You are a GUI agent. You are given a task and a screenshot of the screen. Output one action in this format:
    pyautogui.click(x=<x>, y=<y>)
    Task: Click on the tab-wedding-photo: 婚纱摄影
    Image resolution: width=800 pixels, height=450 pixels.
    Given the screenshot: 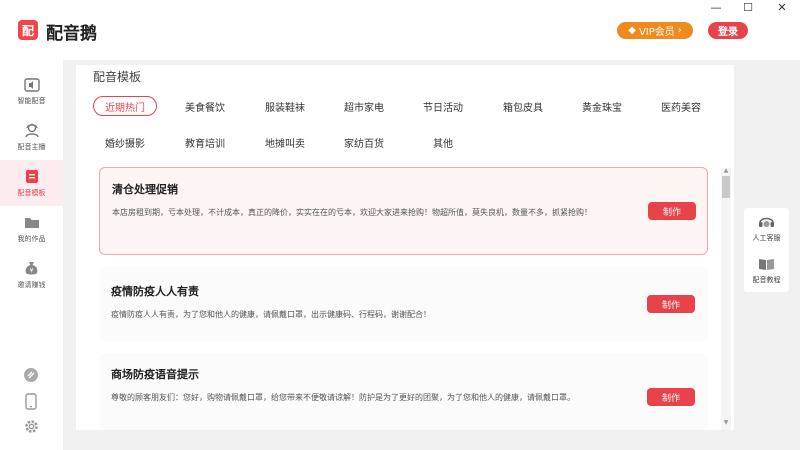 What is the action you would take?
    pyautogui.click(x=125, y=142)
    